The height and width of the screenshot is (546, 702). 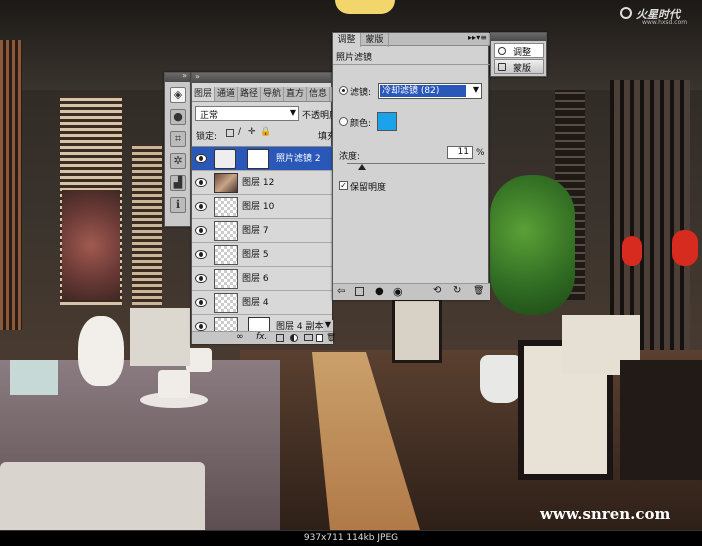 I want to click on layers-tabs: 图层 通道 路径 导航 直方 信息, so click(x=262, y=94).